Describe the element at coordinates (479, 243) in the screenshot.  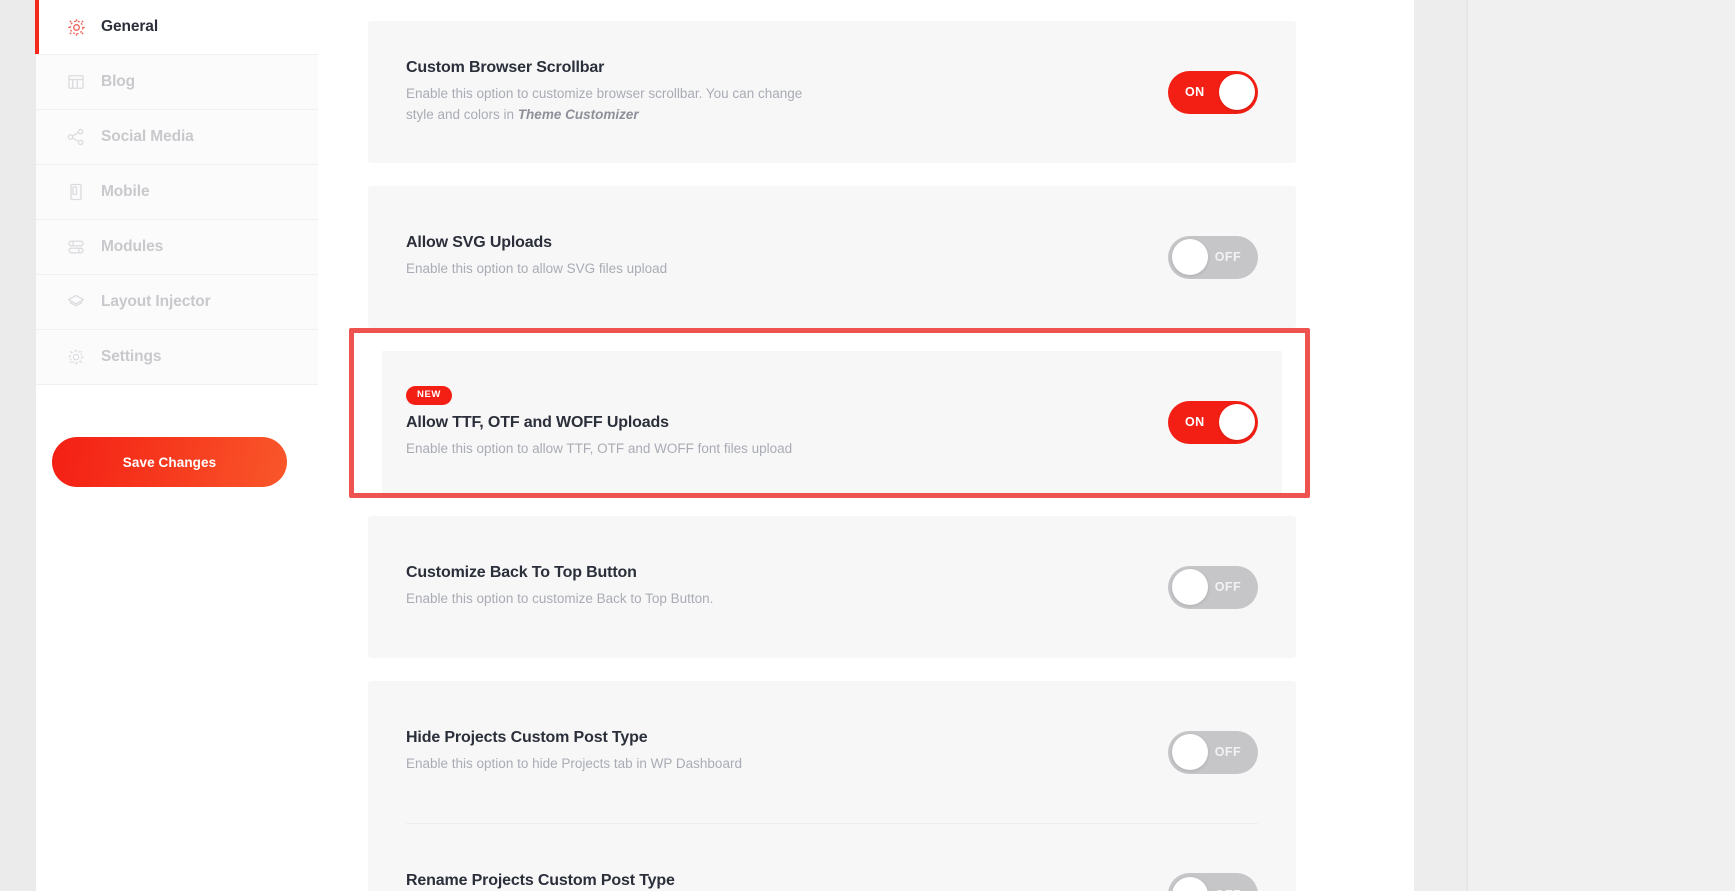
I see `setting-title: Allow SVG Uploads` at that location.